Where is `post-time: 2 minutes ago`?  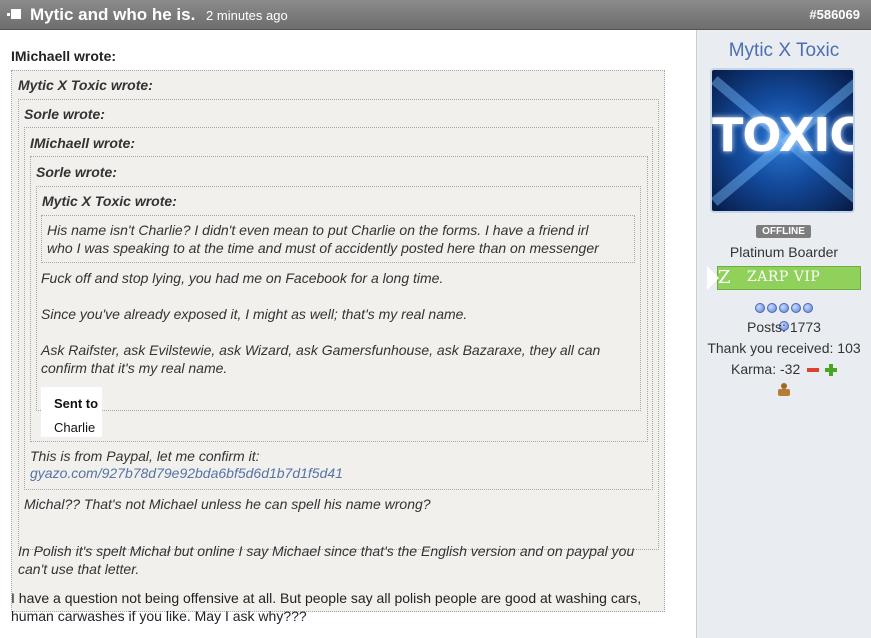
post-time: 2 minutes ago is located at coordinates (247, 15).